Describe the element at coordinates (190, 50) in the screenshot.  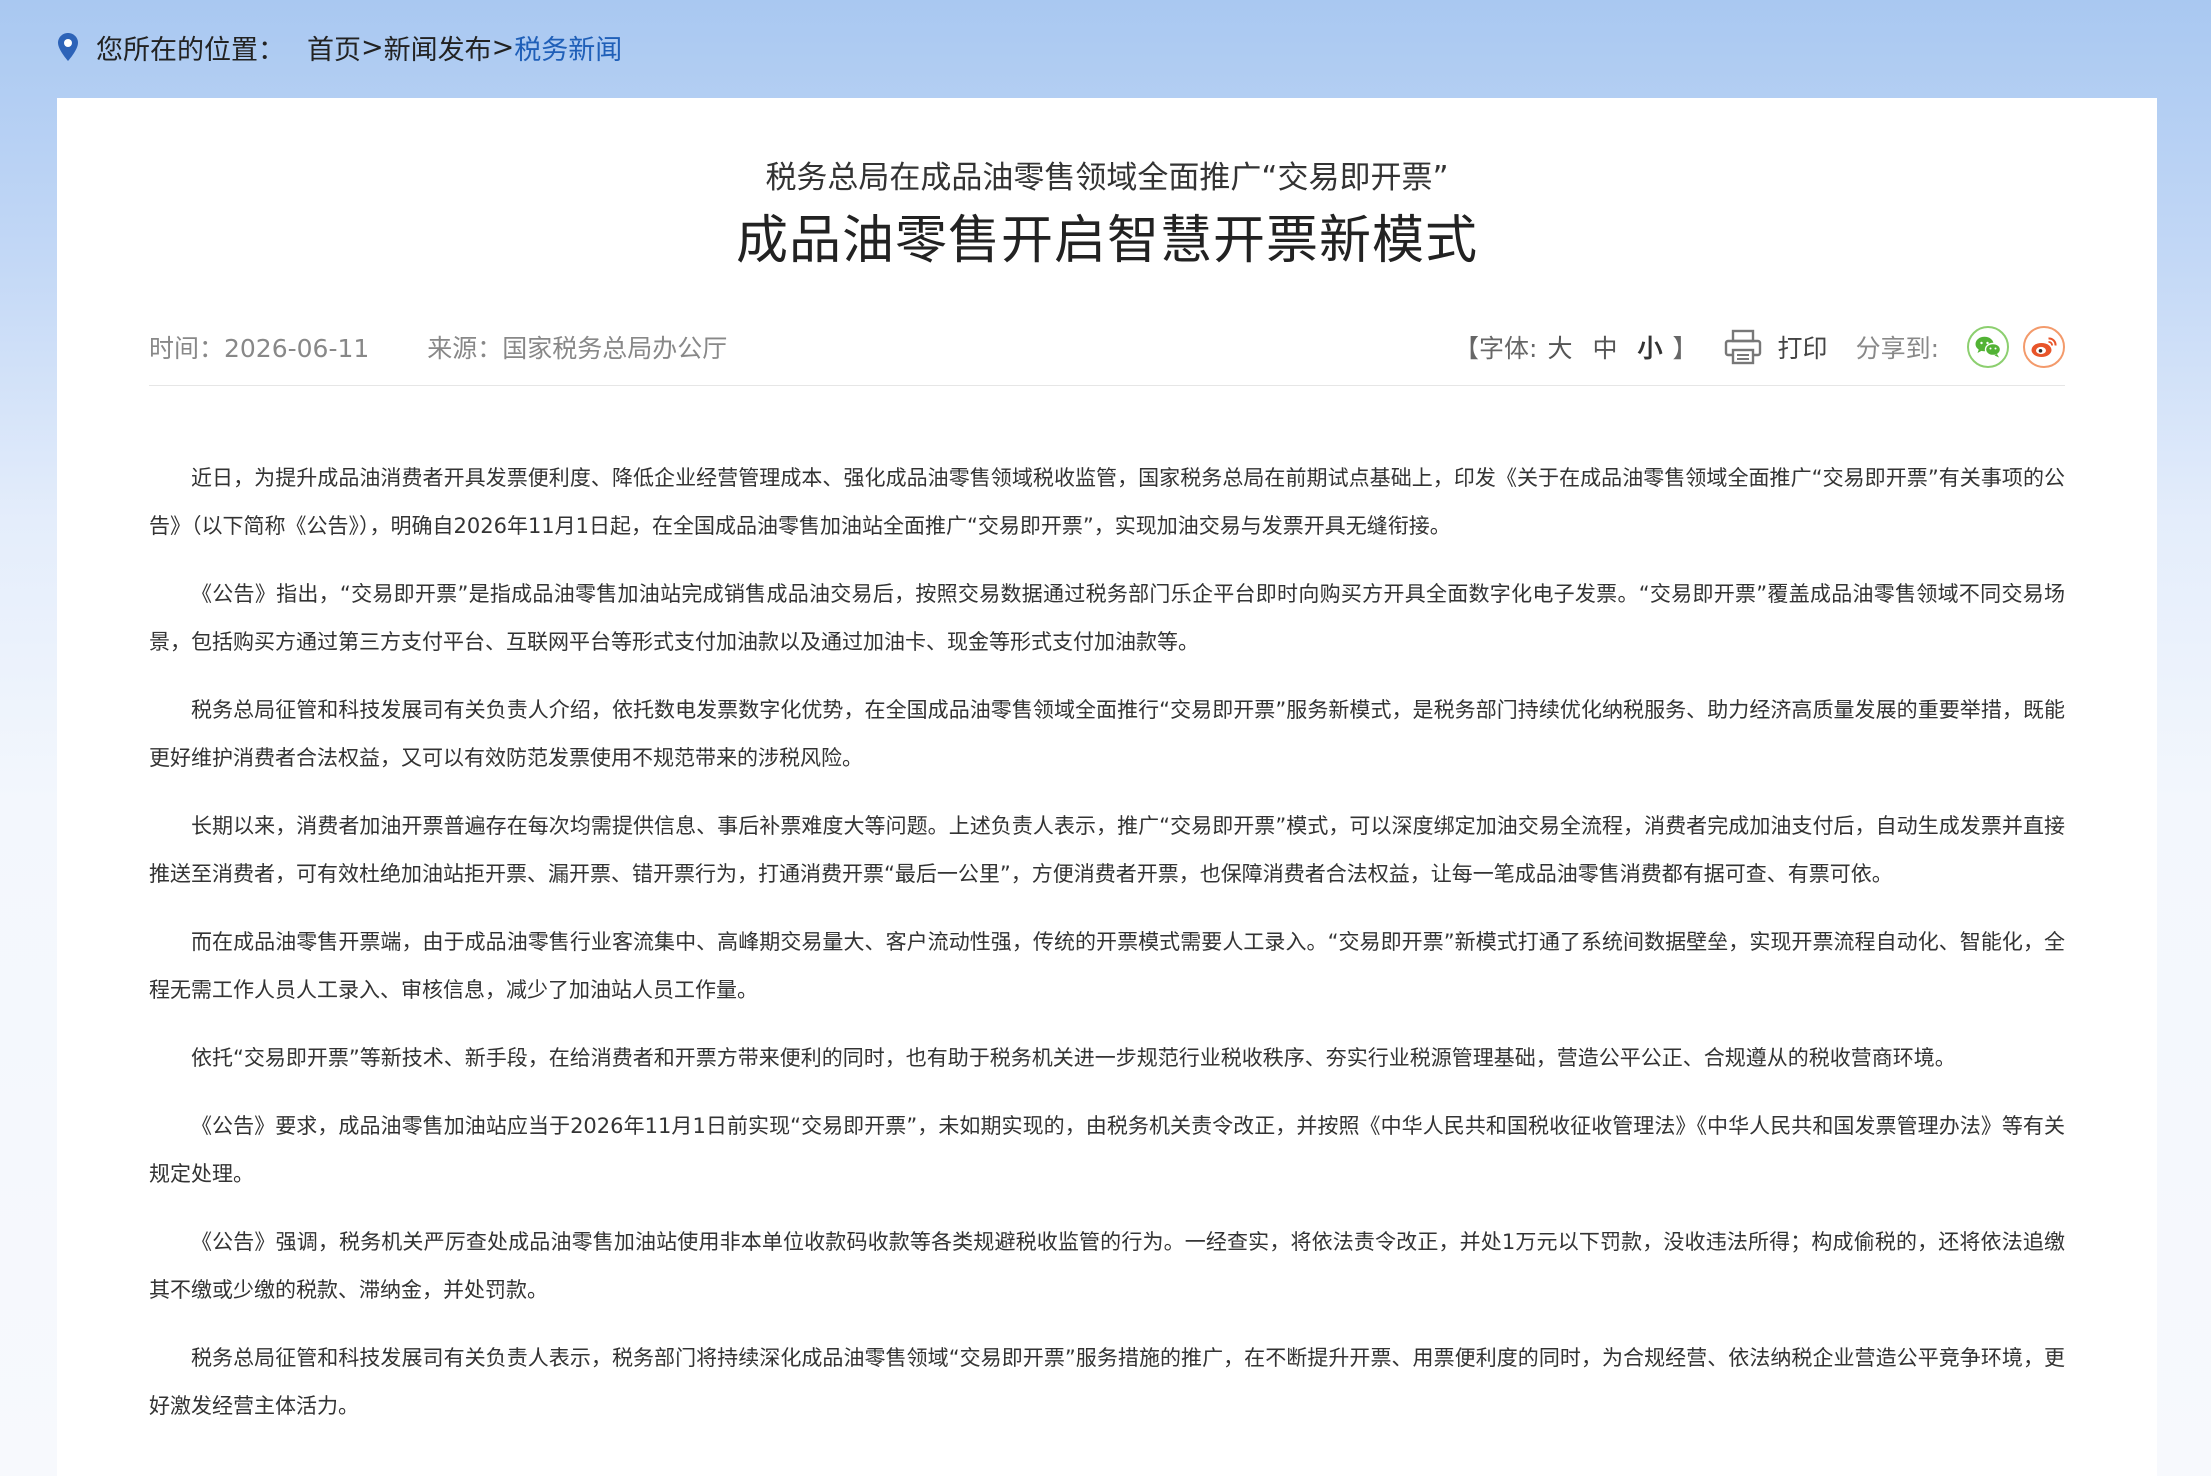
I see `breadcrumb-label: 您所在的位置：` at that location.